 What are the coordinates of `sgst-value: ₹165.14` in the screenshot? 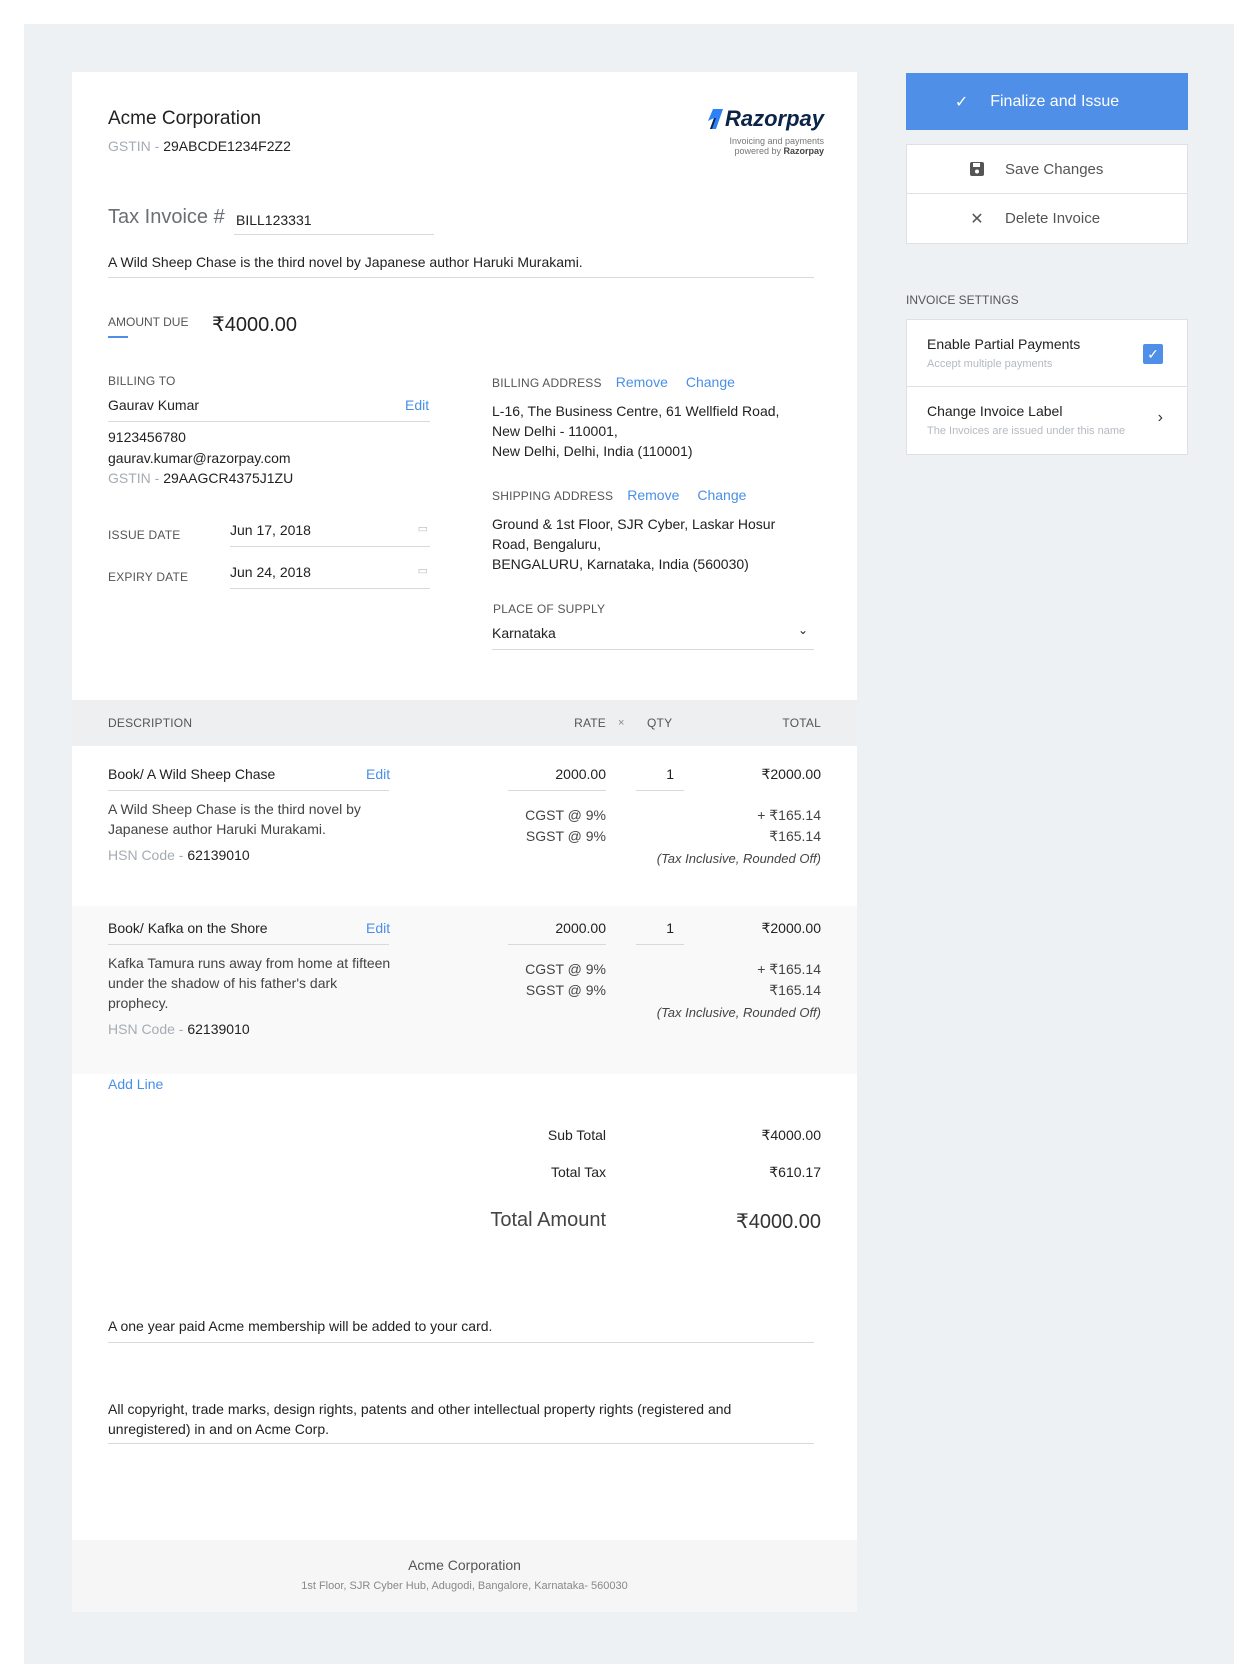 It's located at (795, 990).